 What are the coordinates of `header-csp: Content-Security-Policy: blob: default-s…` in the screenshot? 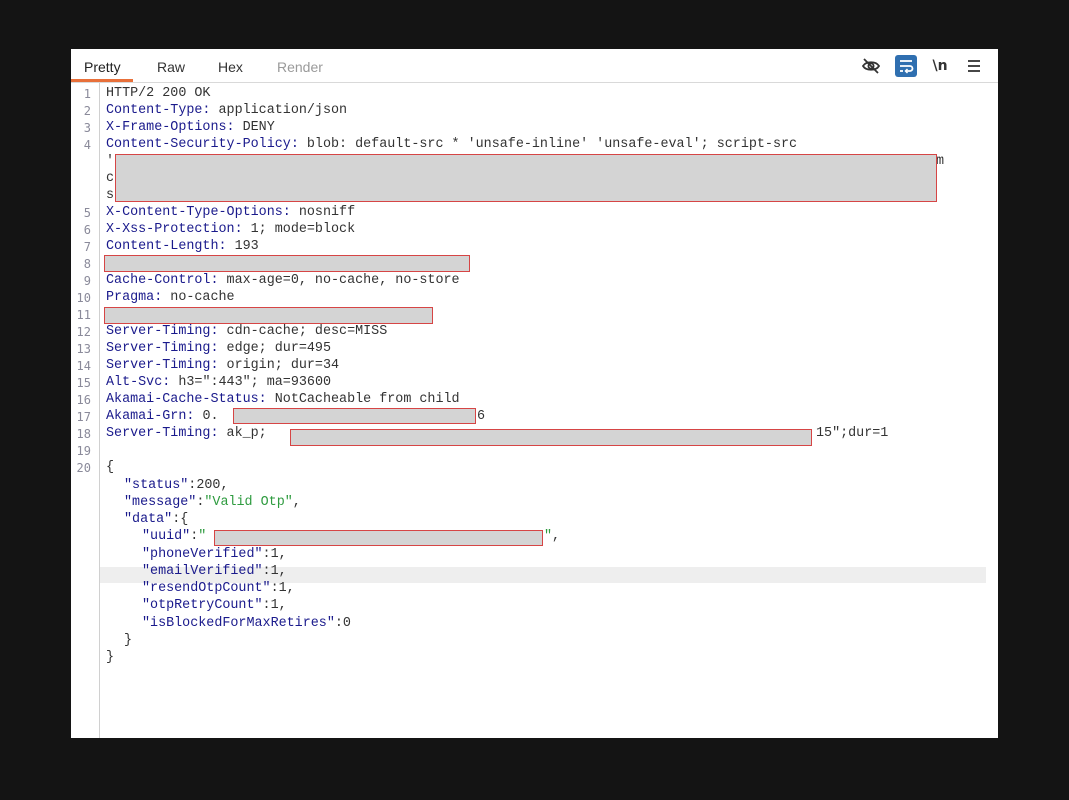 It's located at (451, 144).